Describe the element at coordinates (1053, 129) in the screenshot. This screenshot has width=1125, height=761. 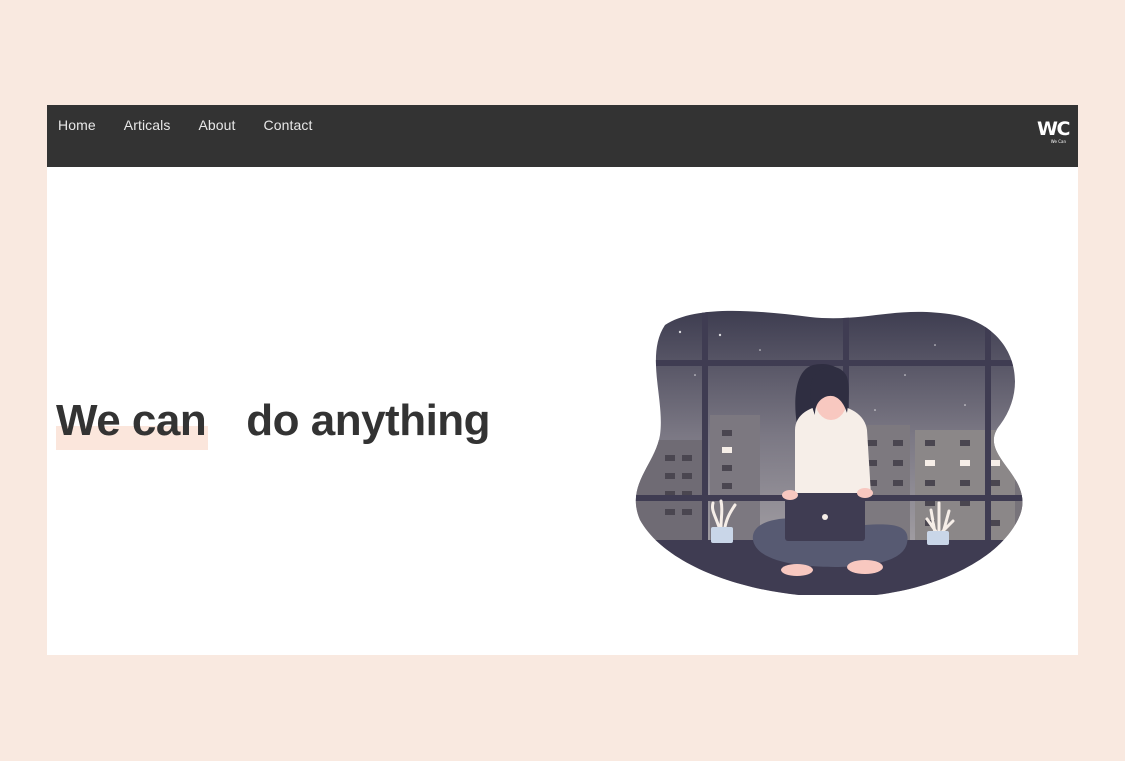
I see `logo-mark: WC` at that location.